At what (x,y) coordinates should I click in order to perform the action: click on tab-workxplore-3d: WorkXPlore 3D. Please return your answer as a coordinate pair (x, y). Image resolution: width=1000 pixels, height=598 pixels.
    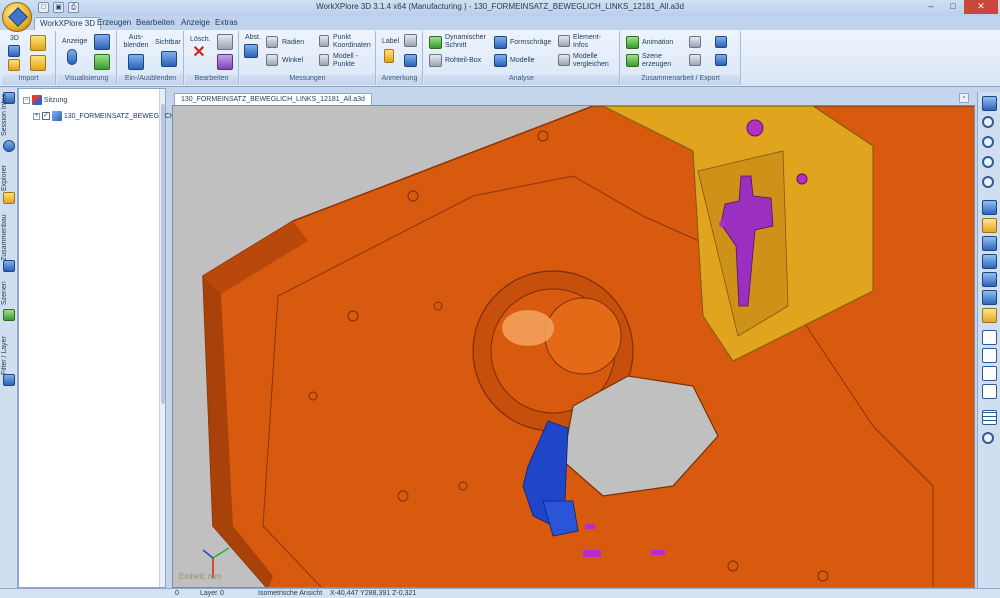
    Looking at the image, I should click on (67, 23).